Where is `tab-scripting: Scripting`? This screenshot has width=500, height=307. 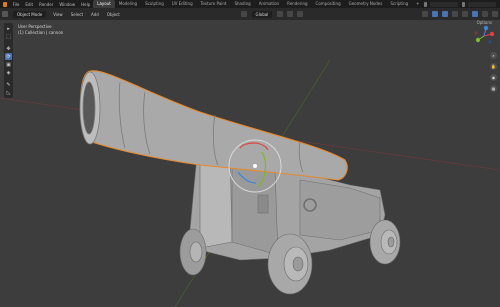
tab-scripting: Scripting is located at coordinates (399, 4).